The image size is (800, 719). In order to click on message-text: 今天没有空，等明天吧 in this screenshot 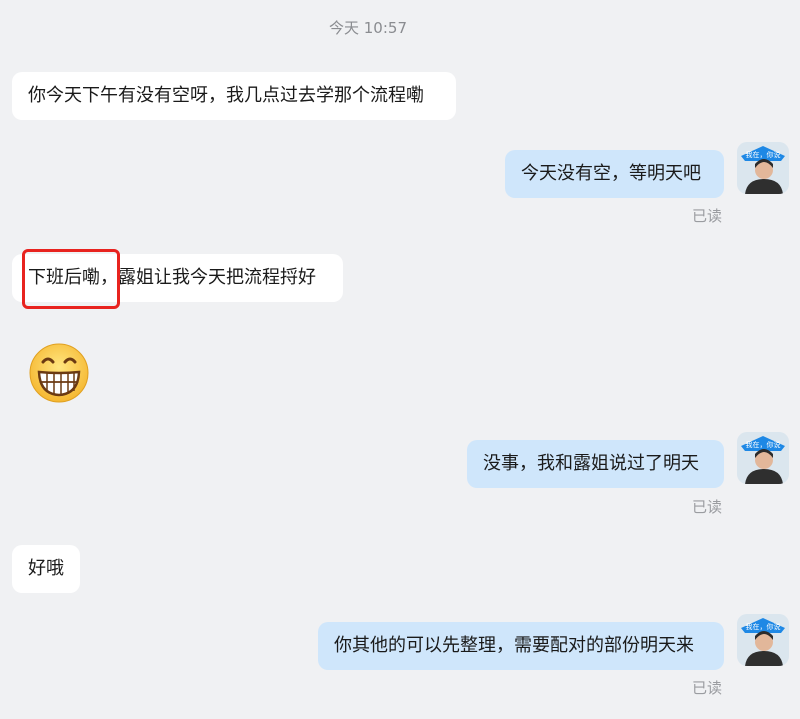, I will do `click(611, 173)`.